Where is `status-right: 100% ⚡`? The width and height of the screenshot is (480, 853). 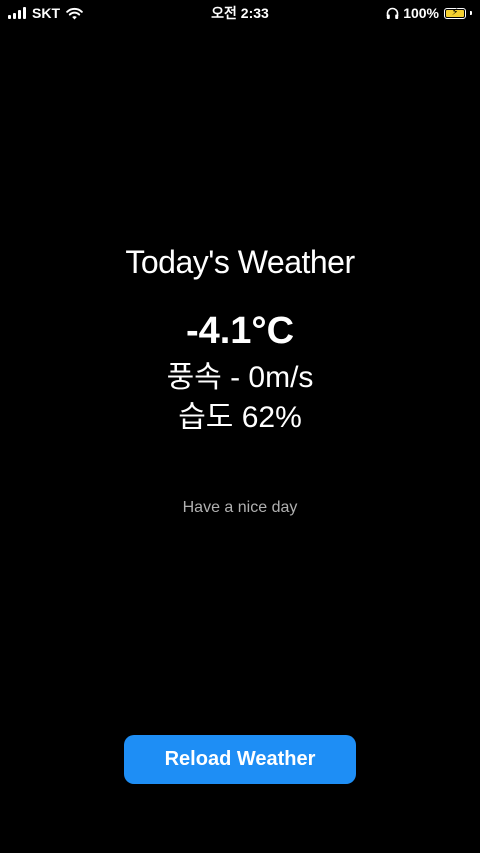
status-right: 100% ⚡ is located at coordinates (429, 13).